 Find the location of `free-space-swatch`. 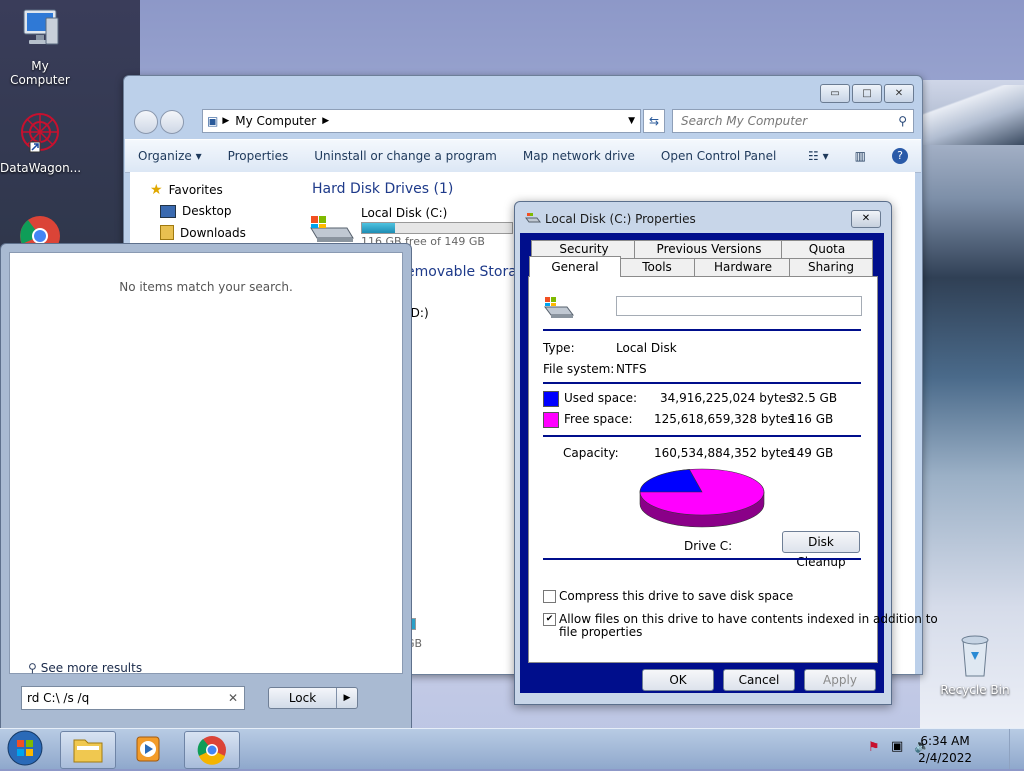

free-space-swatch is located at coordinates (551, 420).